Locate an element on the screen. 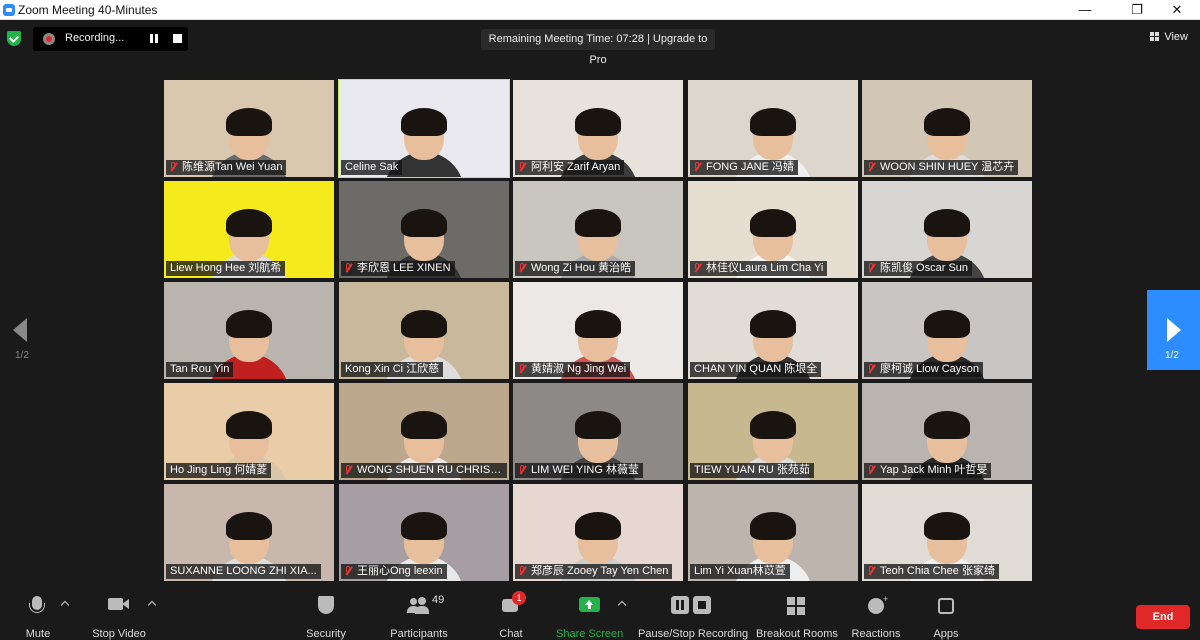 The width and height of the screenshot is (1200, 640). participant-video-tile: 陈凯俊 Oscar Sun is located at coordinates (947, 229).